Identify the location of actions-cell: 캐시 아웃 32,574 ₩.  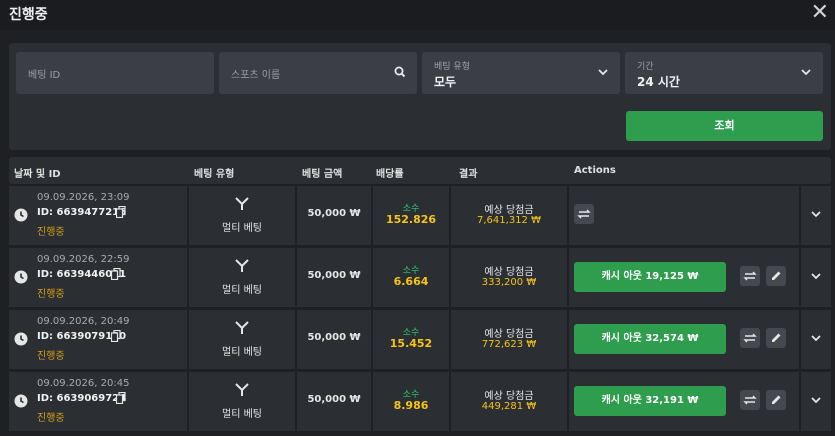
(684, 339).